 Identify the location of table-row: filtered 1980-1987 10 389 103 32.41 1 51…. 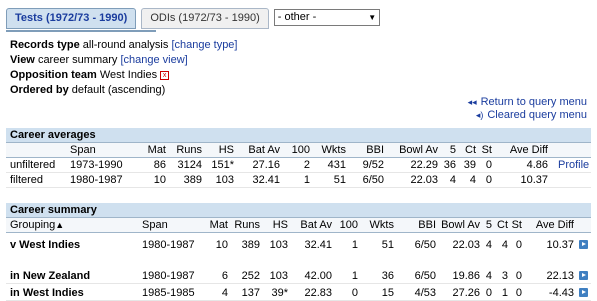
(298, 180).